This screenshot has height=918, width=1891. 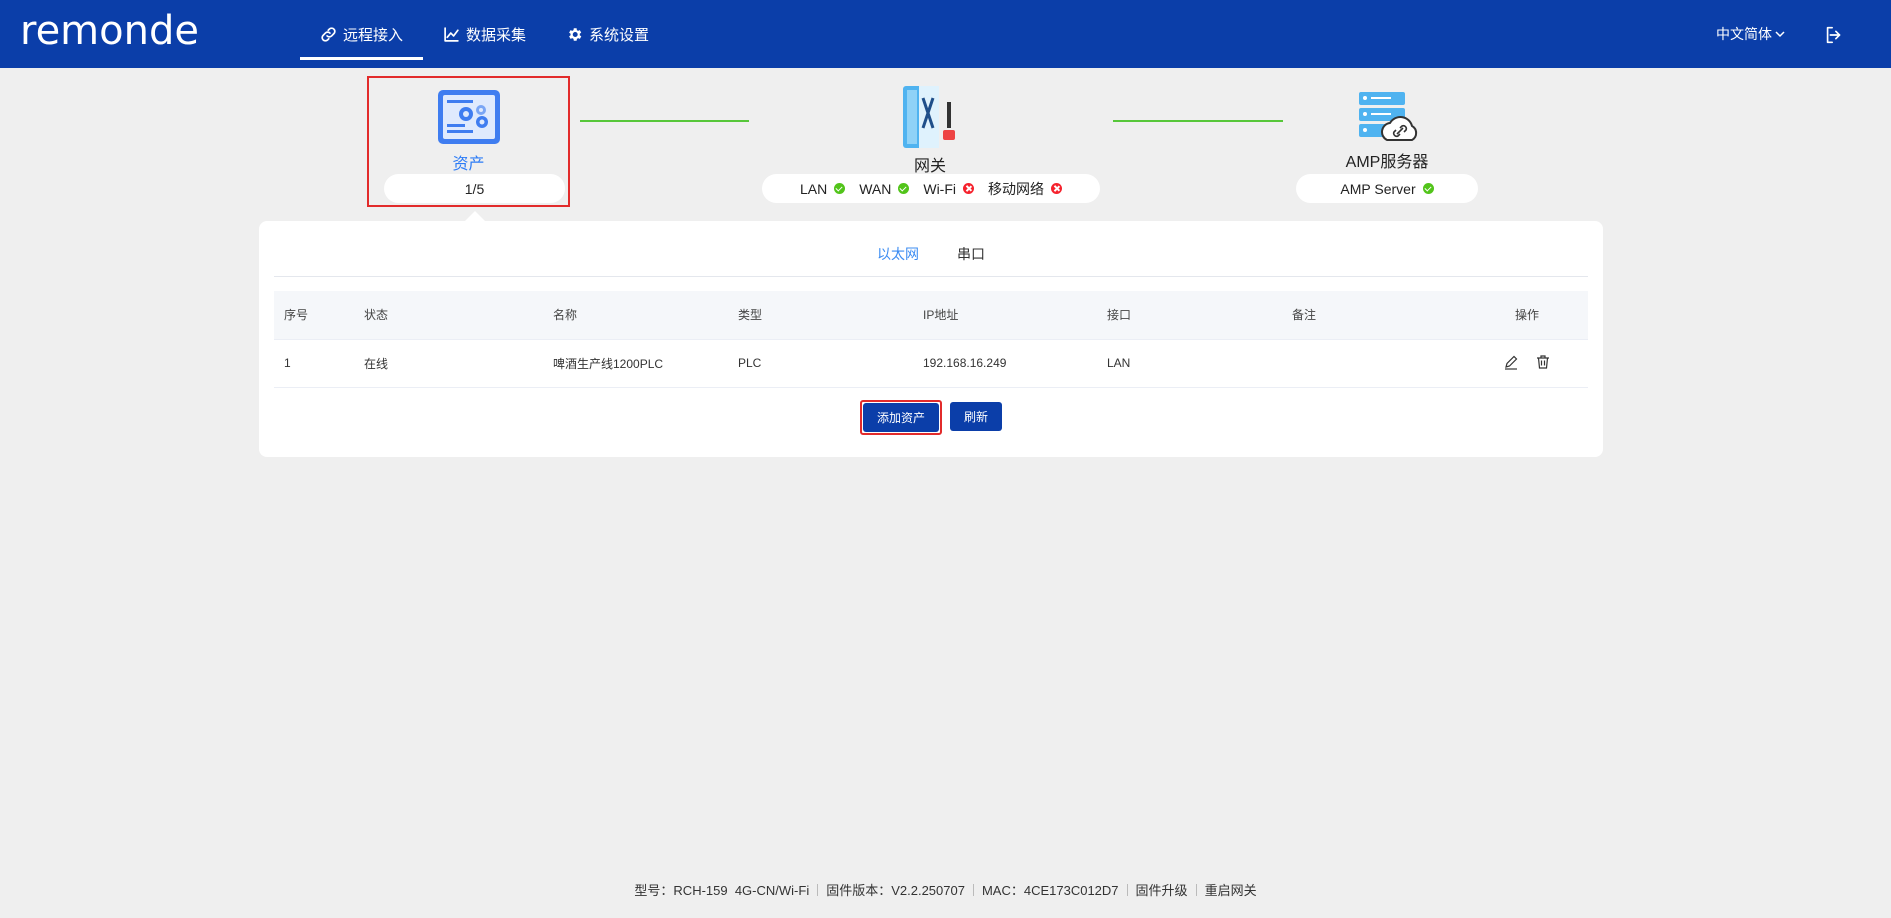 I want to click on nav-data-collection-label: 数据采集, so click(x=496, y=35).